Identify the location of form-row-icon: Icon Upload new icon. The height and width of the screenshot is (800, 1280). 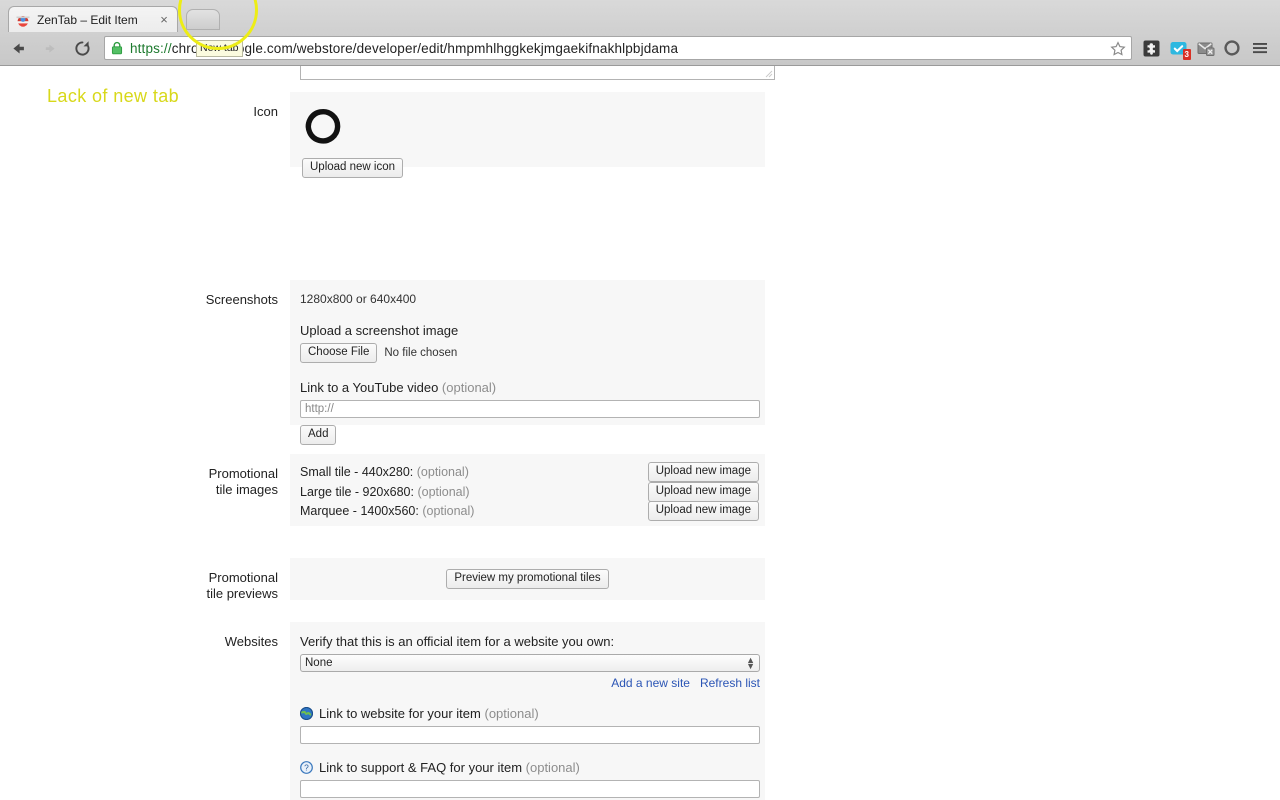
(640, 135).